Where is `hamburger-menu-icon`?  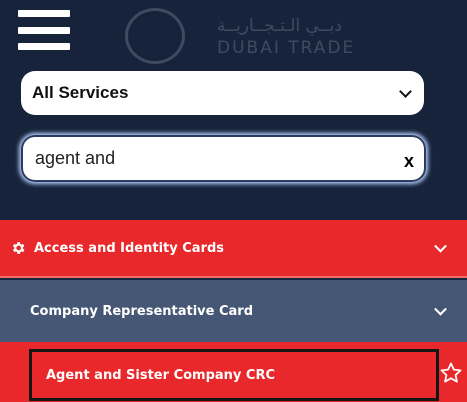 hamburger-menu-icon is located at coordinates (44, 30).